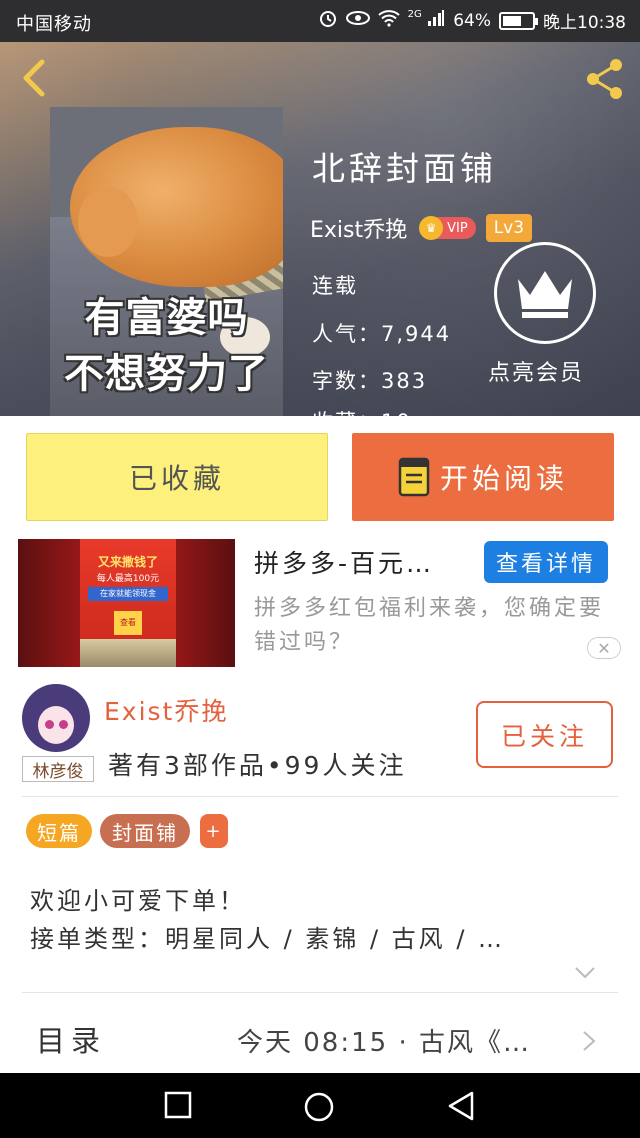 Image resolution: width=640 pixels, height=1138 pixels. What do you see at coordinates (49, 724) in the screenshot?
I see `avatar-eye-left` at bounding box center [49, 724].